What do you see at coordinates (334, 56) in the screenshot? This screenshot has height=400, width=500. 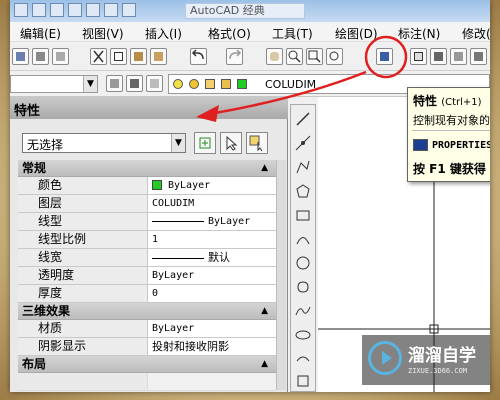 I see `zoom-previous-icon` at bounding box center [334, 56].